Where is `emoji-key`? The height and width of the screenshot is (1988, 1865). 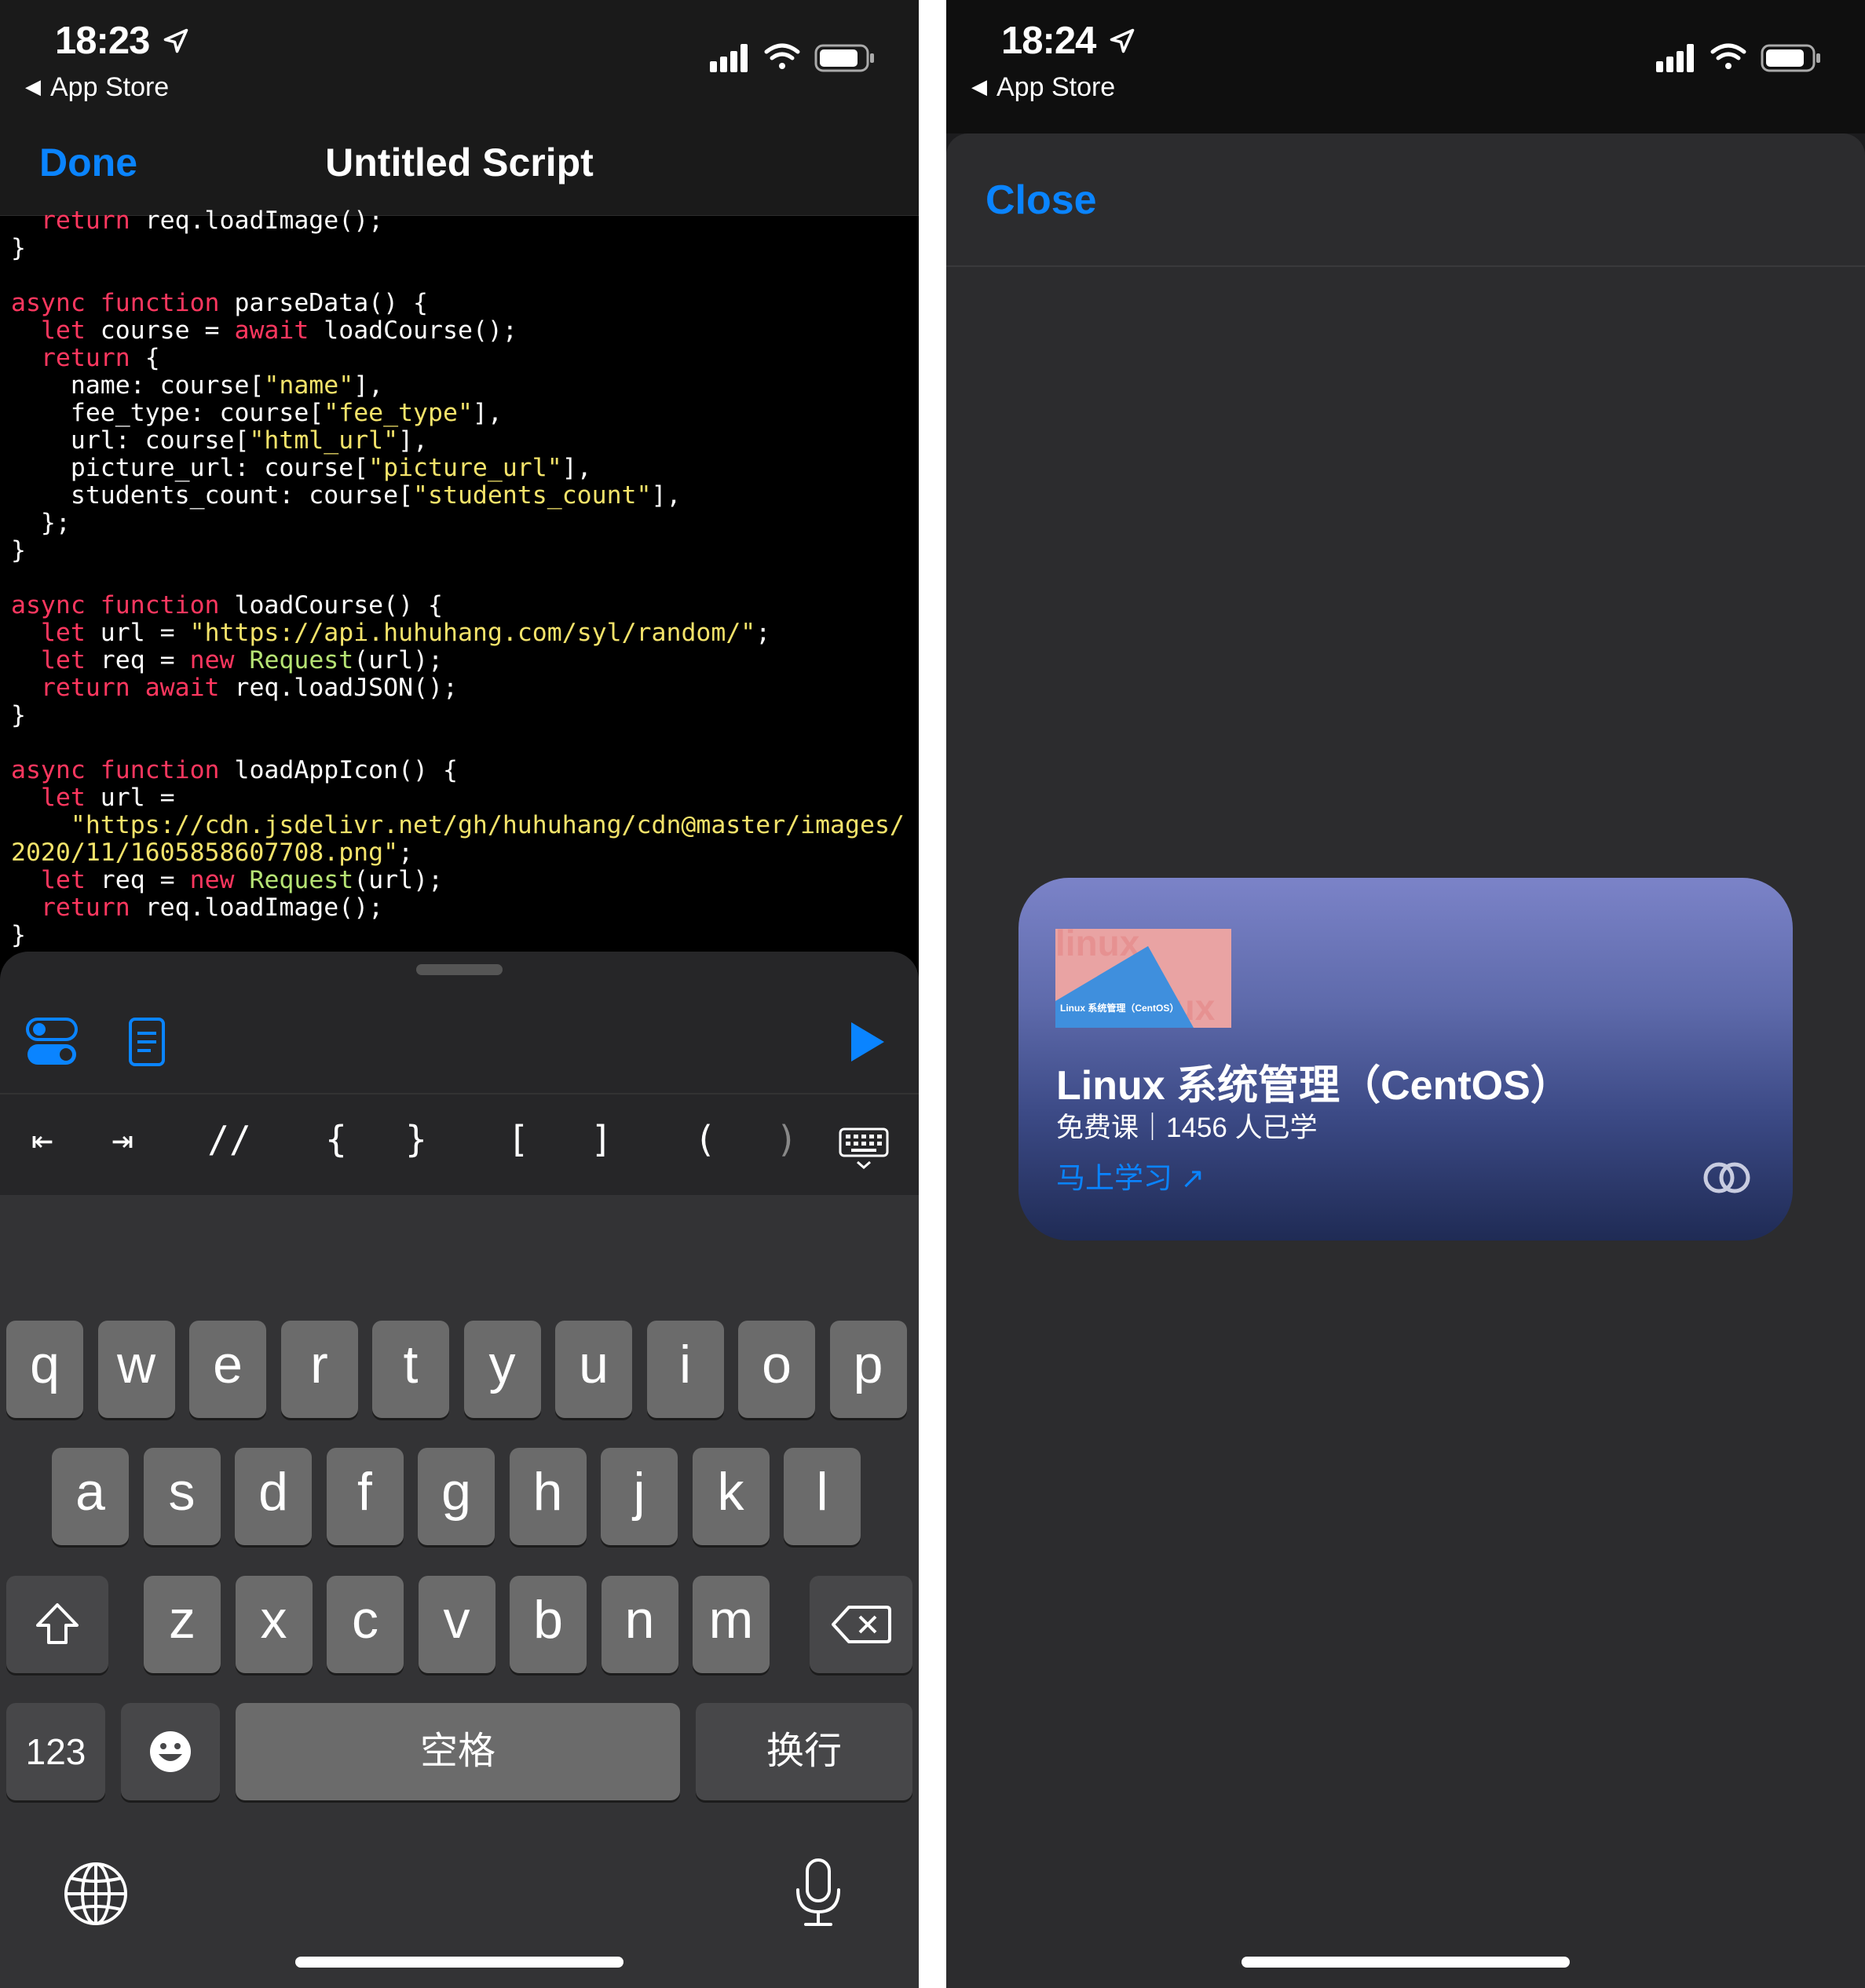
emoji-key is located at coordinates (170, 1751).